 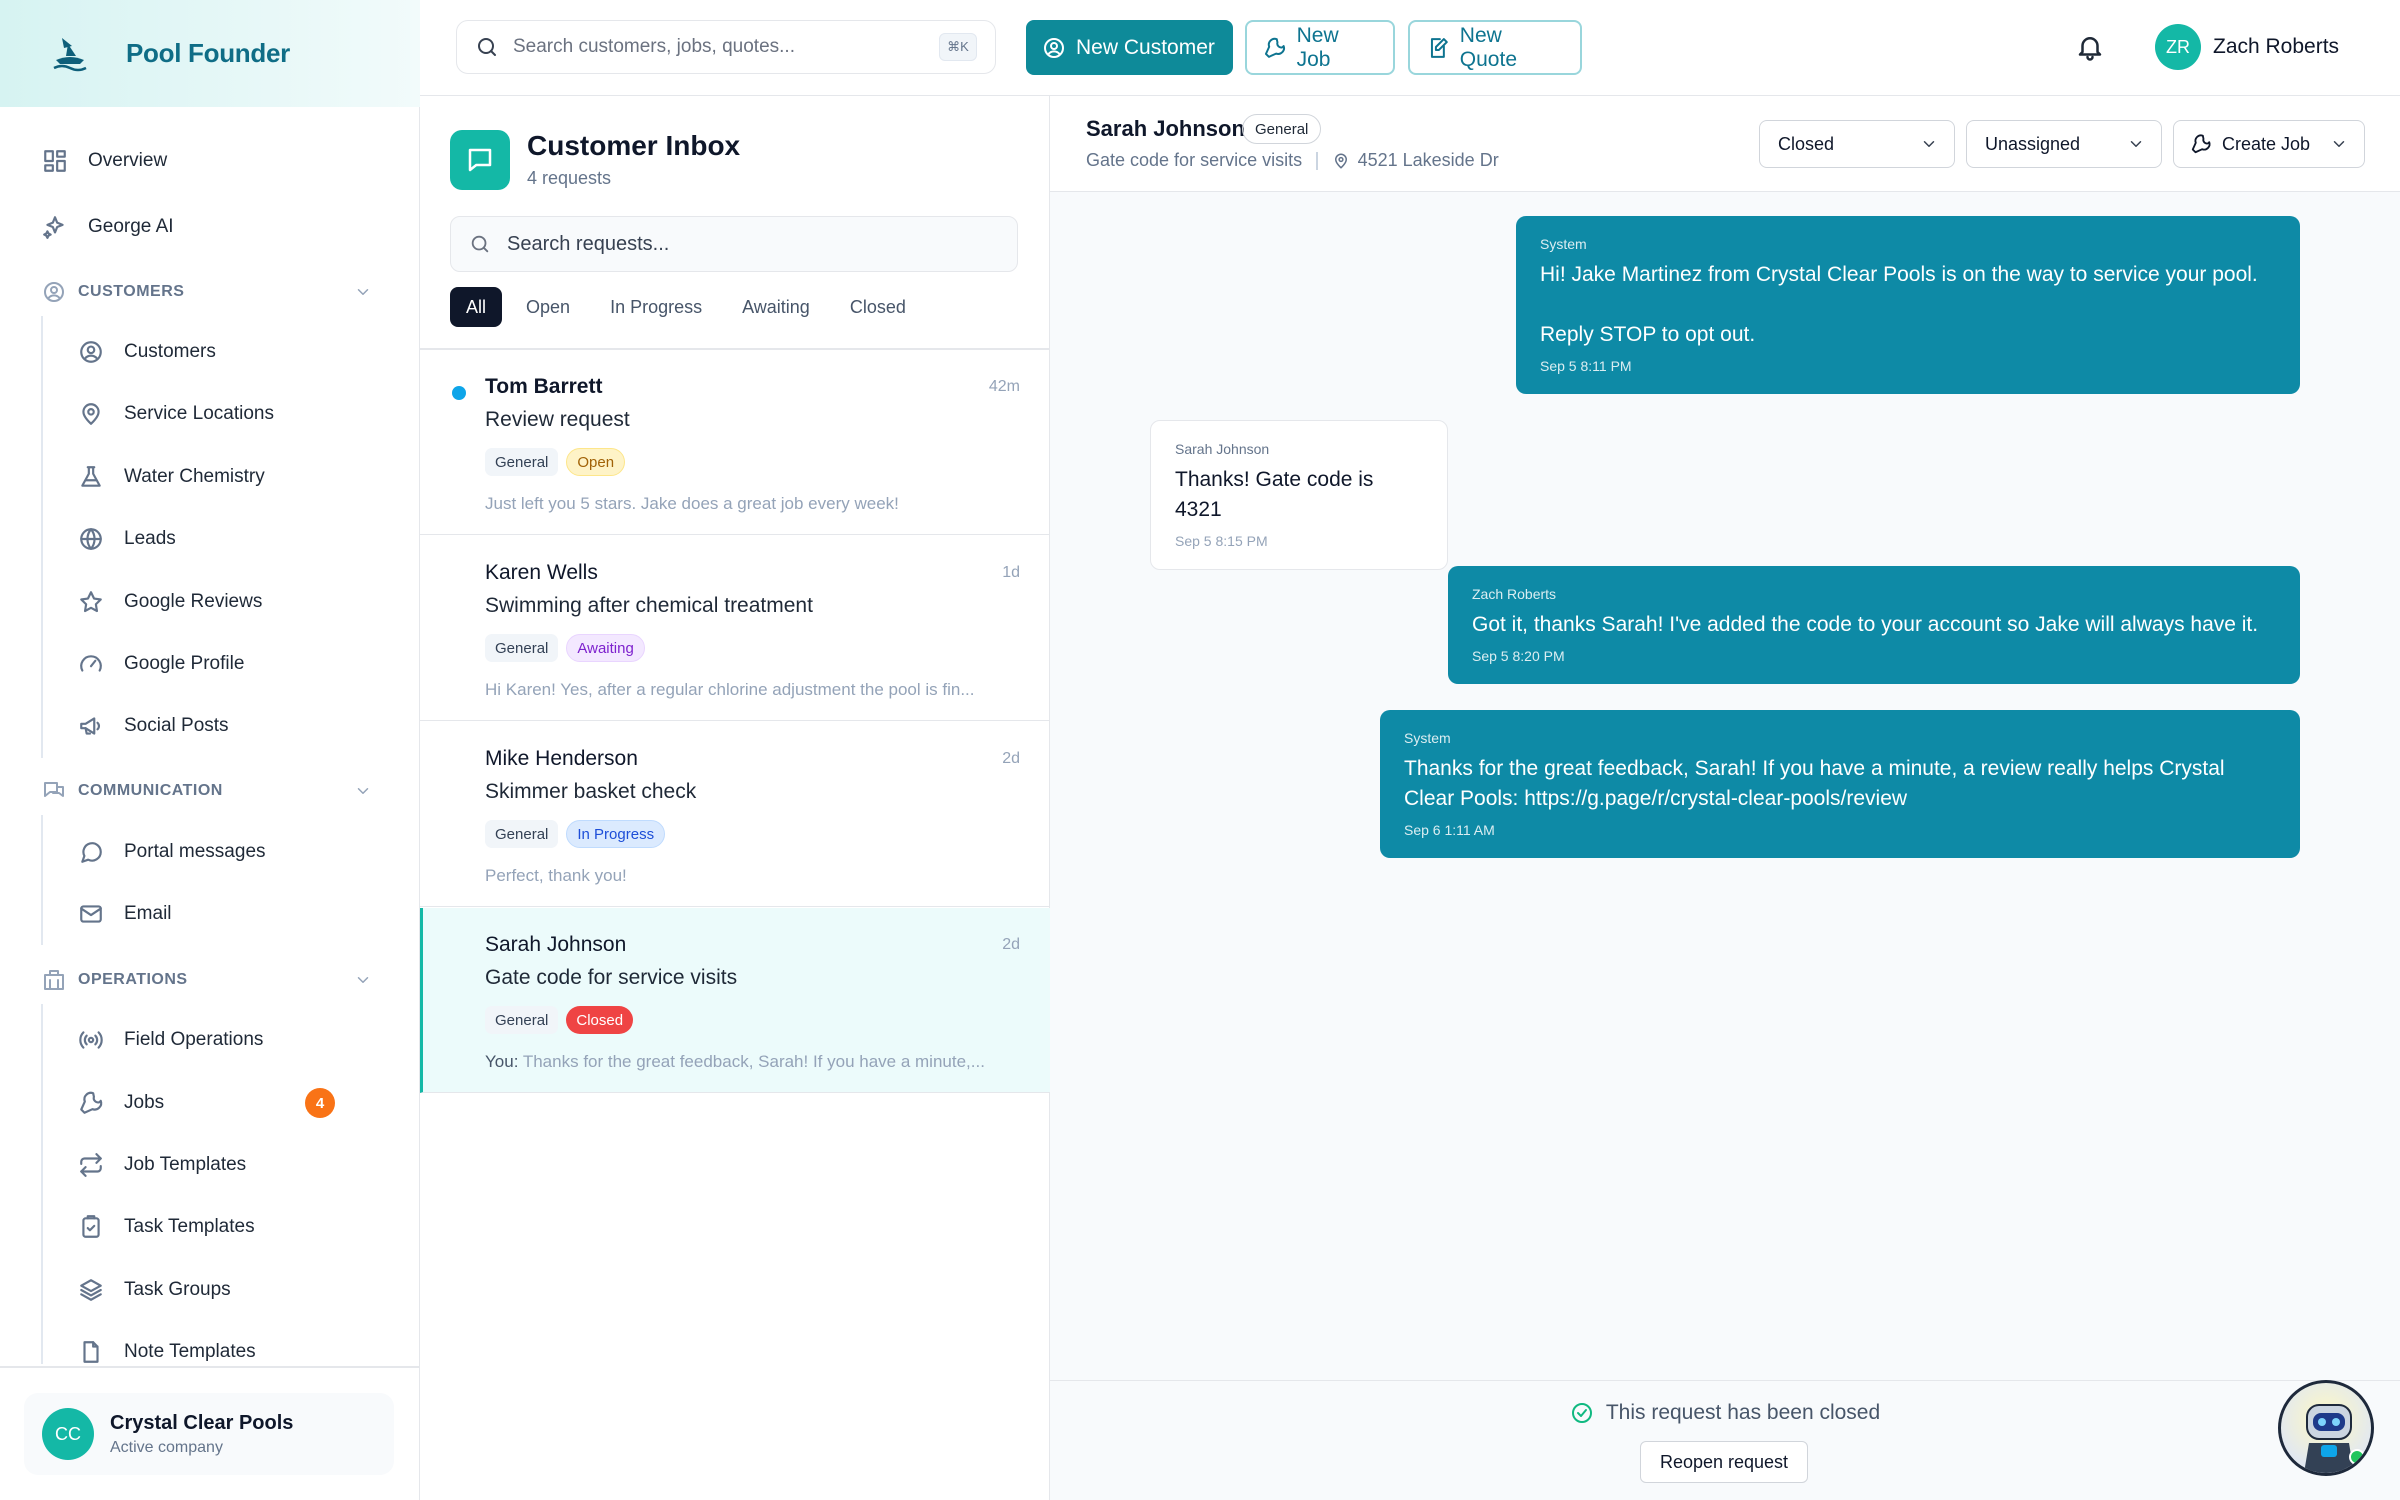 I want to click on nav-field-operations-label: Field Operations, so click(x=194, y=1039).